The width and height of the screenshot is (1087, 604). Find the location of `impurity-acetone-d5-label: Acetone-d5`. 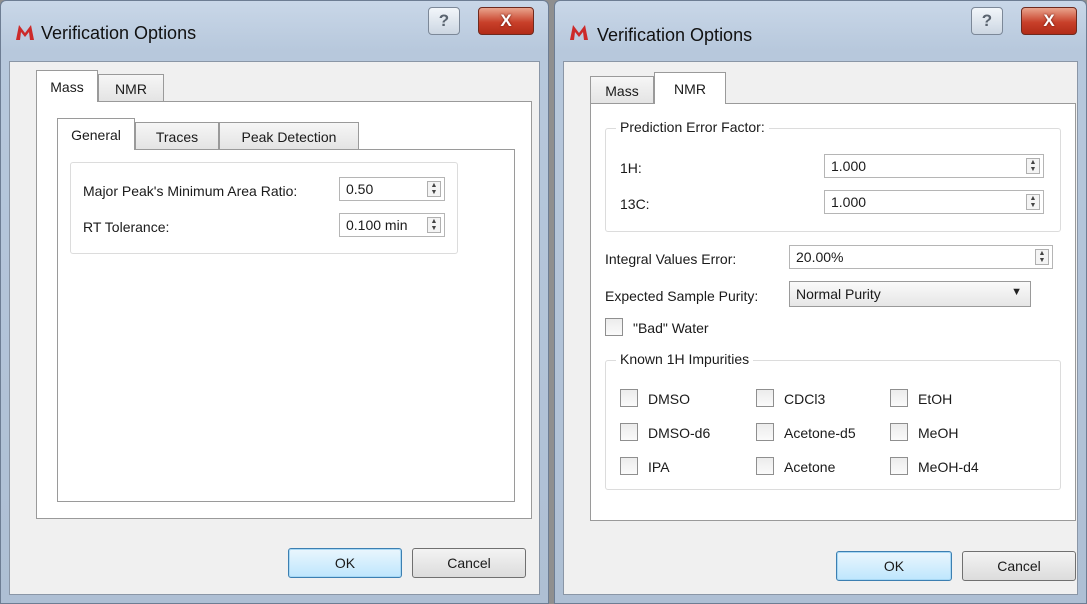

impurity-acetone-d5-label: Acetone-d5 is located at coordinates (820, 433).